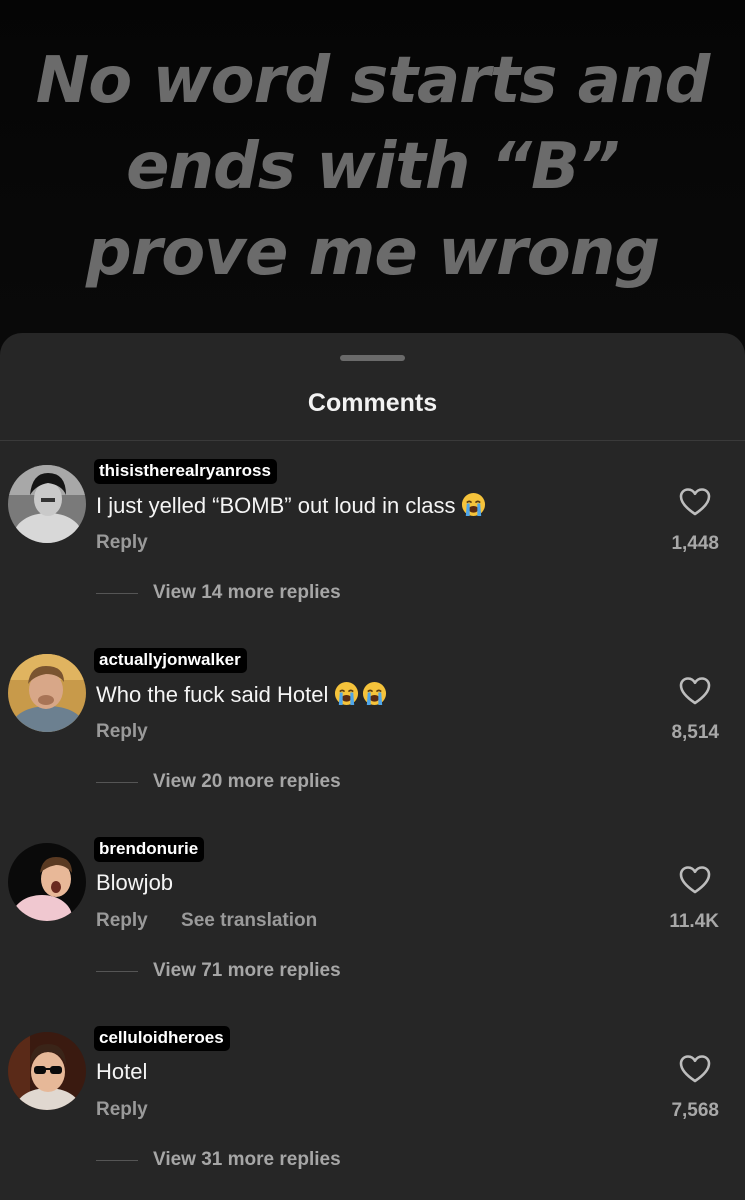 The height and width of the screenshot is (1200, 745). What do you see at coordinates (247, 1159) in the screenshot?
I see `view-replies-label: View 31 more replies` at bounding box center [247, 1159].